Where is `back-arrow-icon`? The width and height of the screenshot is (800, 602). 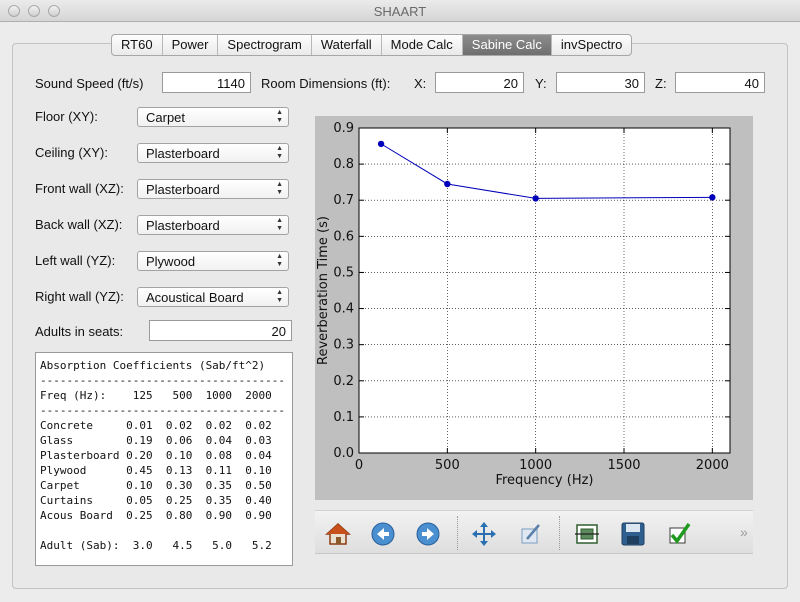
back-arrow-icon is located at coordinates (383, 534).